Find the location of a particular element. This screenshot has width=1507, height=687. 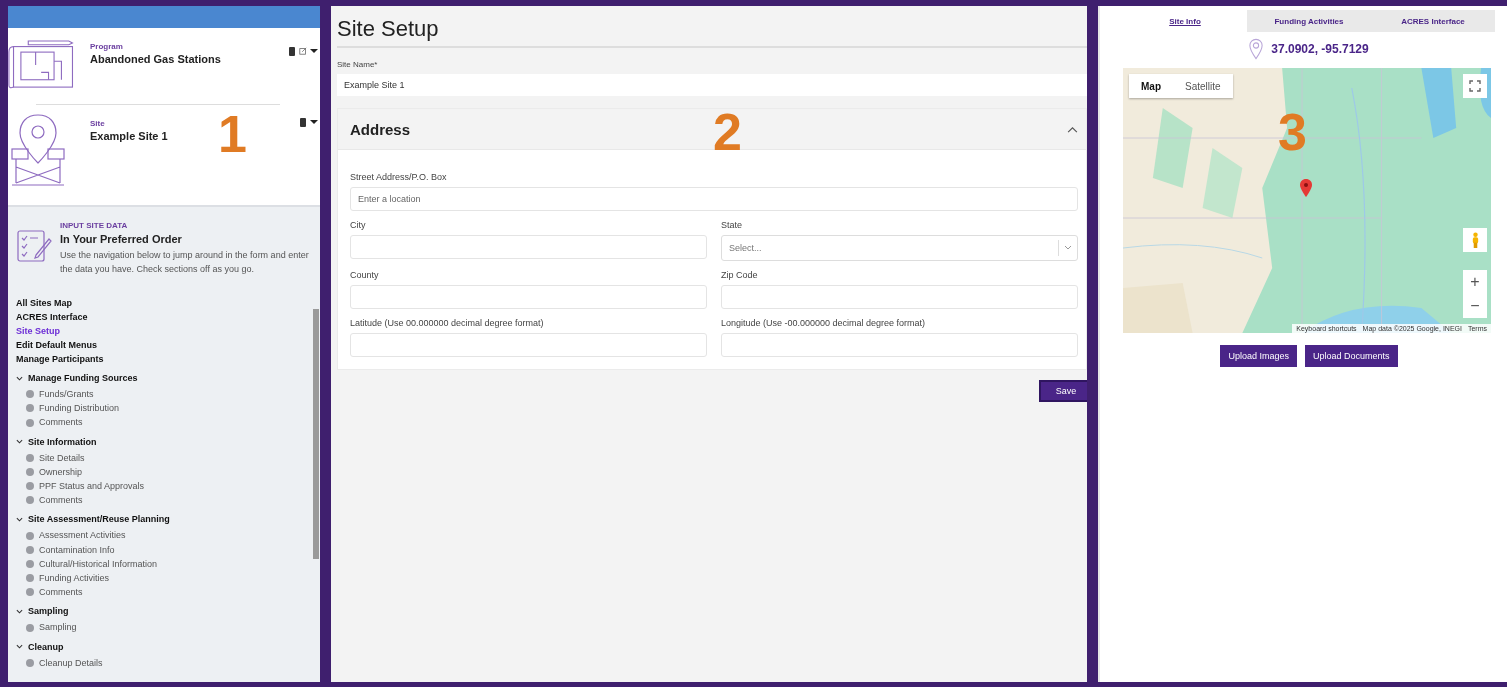

field-label: State is located at coordinates (732, 225).